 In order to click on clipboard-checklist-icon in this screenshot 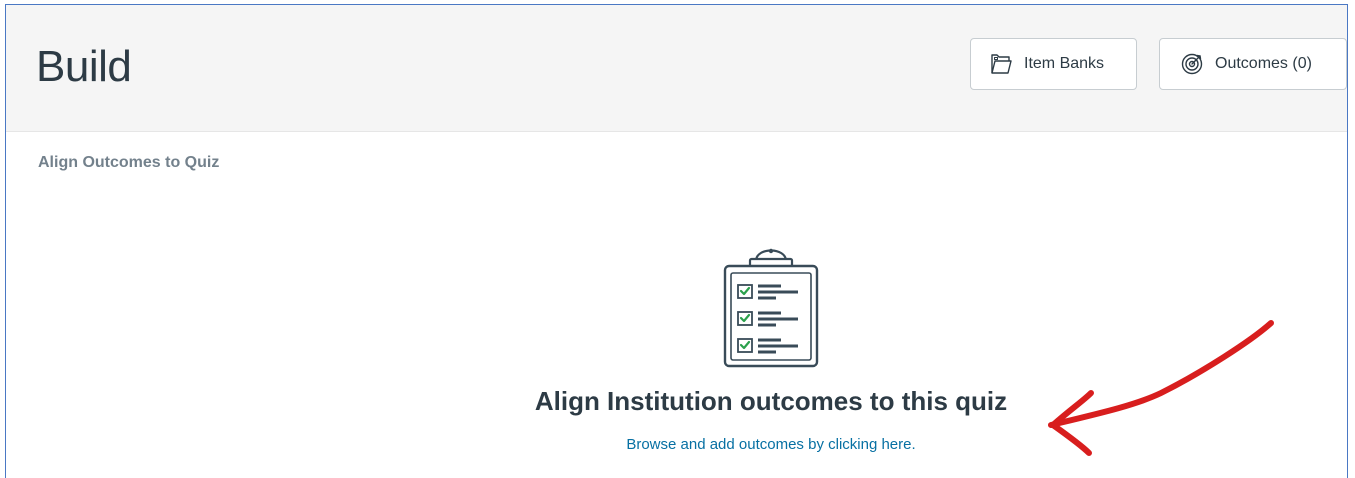, I will do `click(771, 301)`.